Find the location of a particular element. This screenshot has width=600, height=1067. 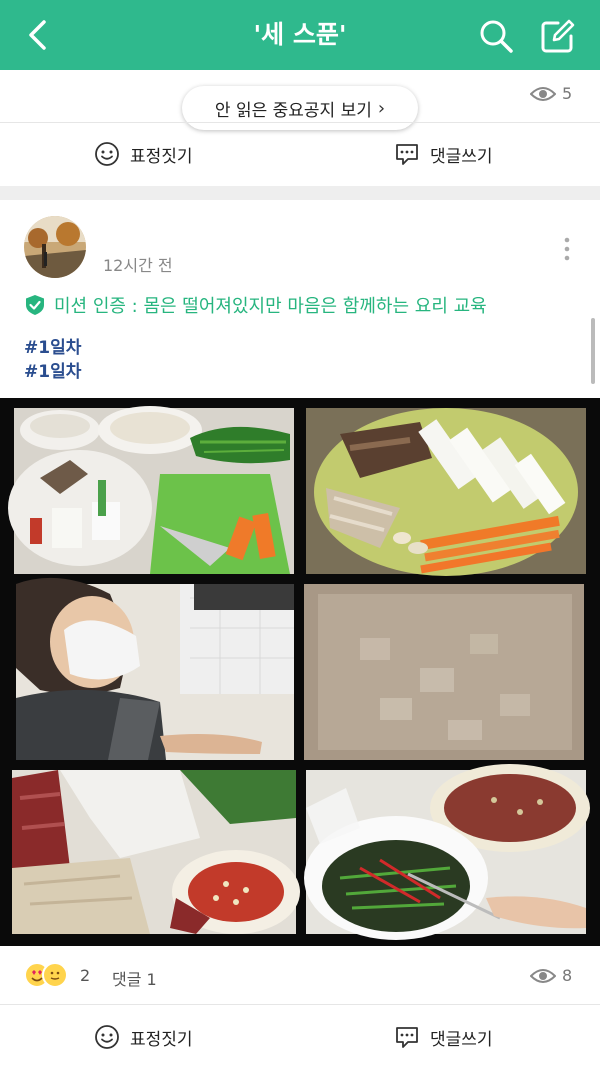

prev-react-button: 표정짓기 is located at coordinates (143, 154).